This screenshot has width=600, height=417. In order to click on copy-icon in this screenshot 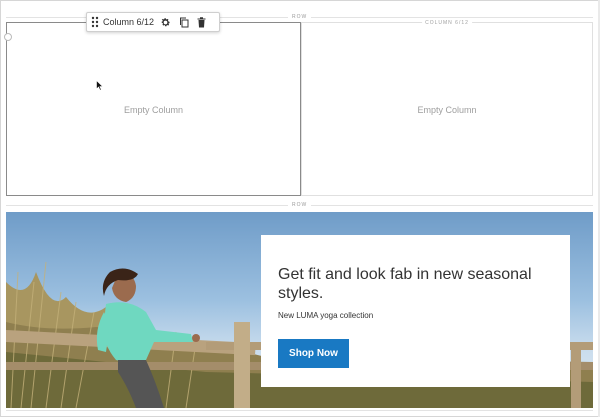, I will do `click(184, 22)`.